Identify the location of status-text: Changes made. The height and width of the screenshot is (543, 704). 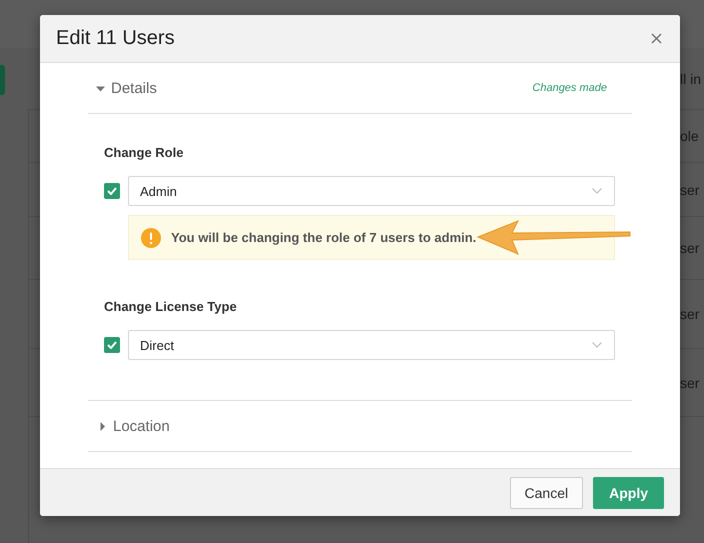
(569, 88).